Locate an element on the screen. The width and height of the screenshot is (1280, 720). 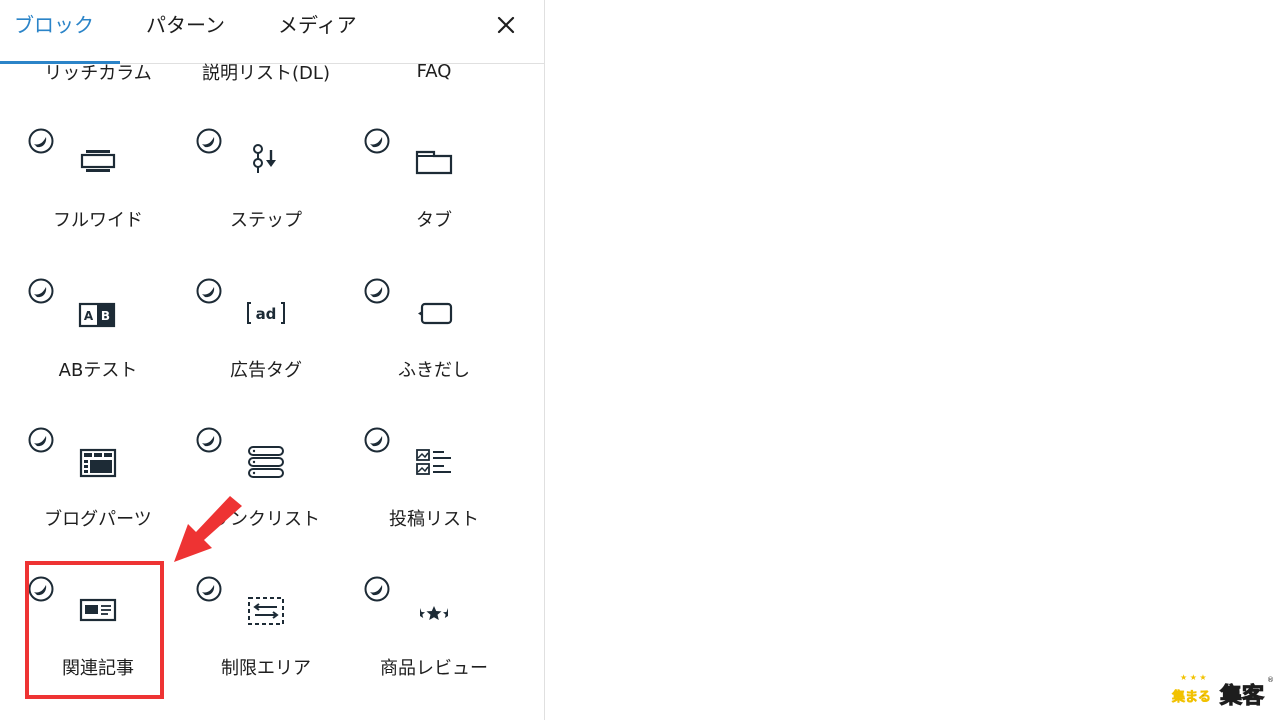
red-arrow-icon is located at coordinates (208, 529).